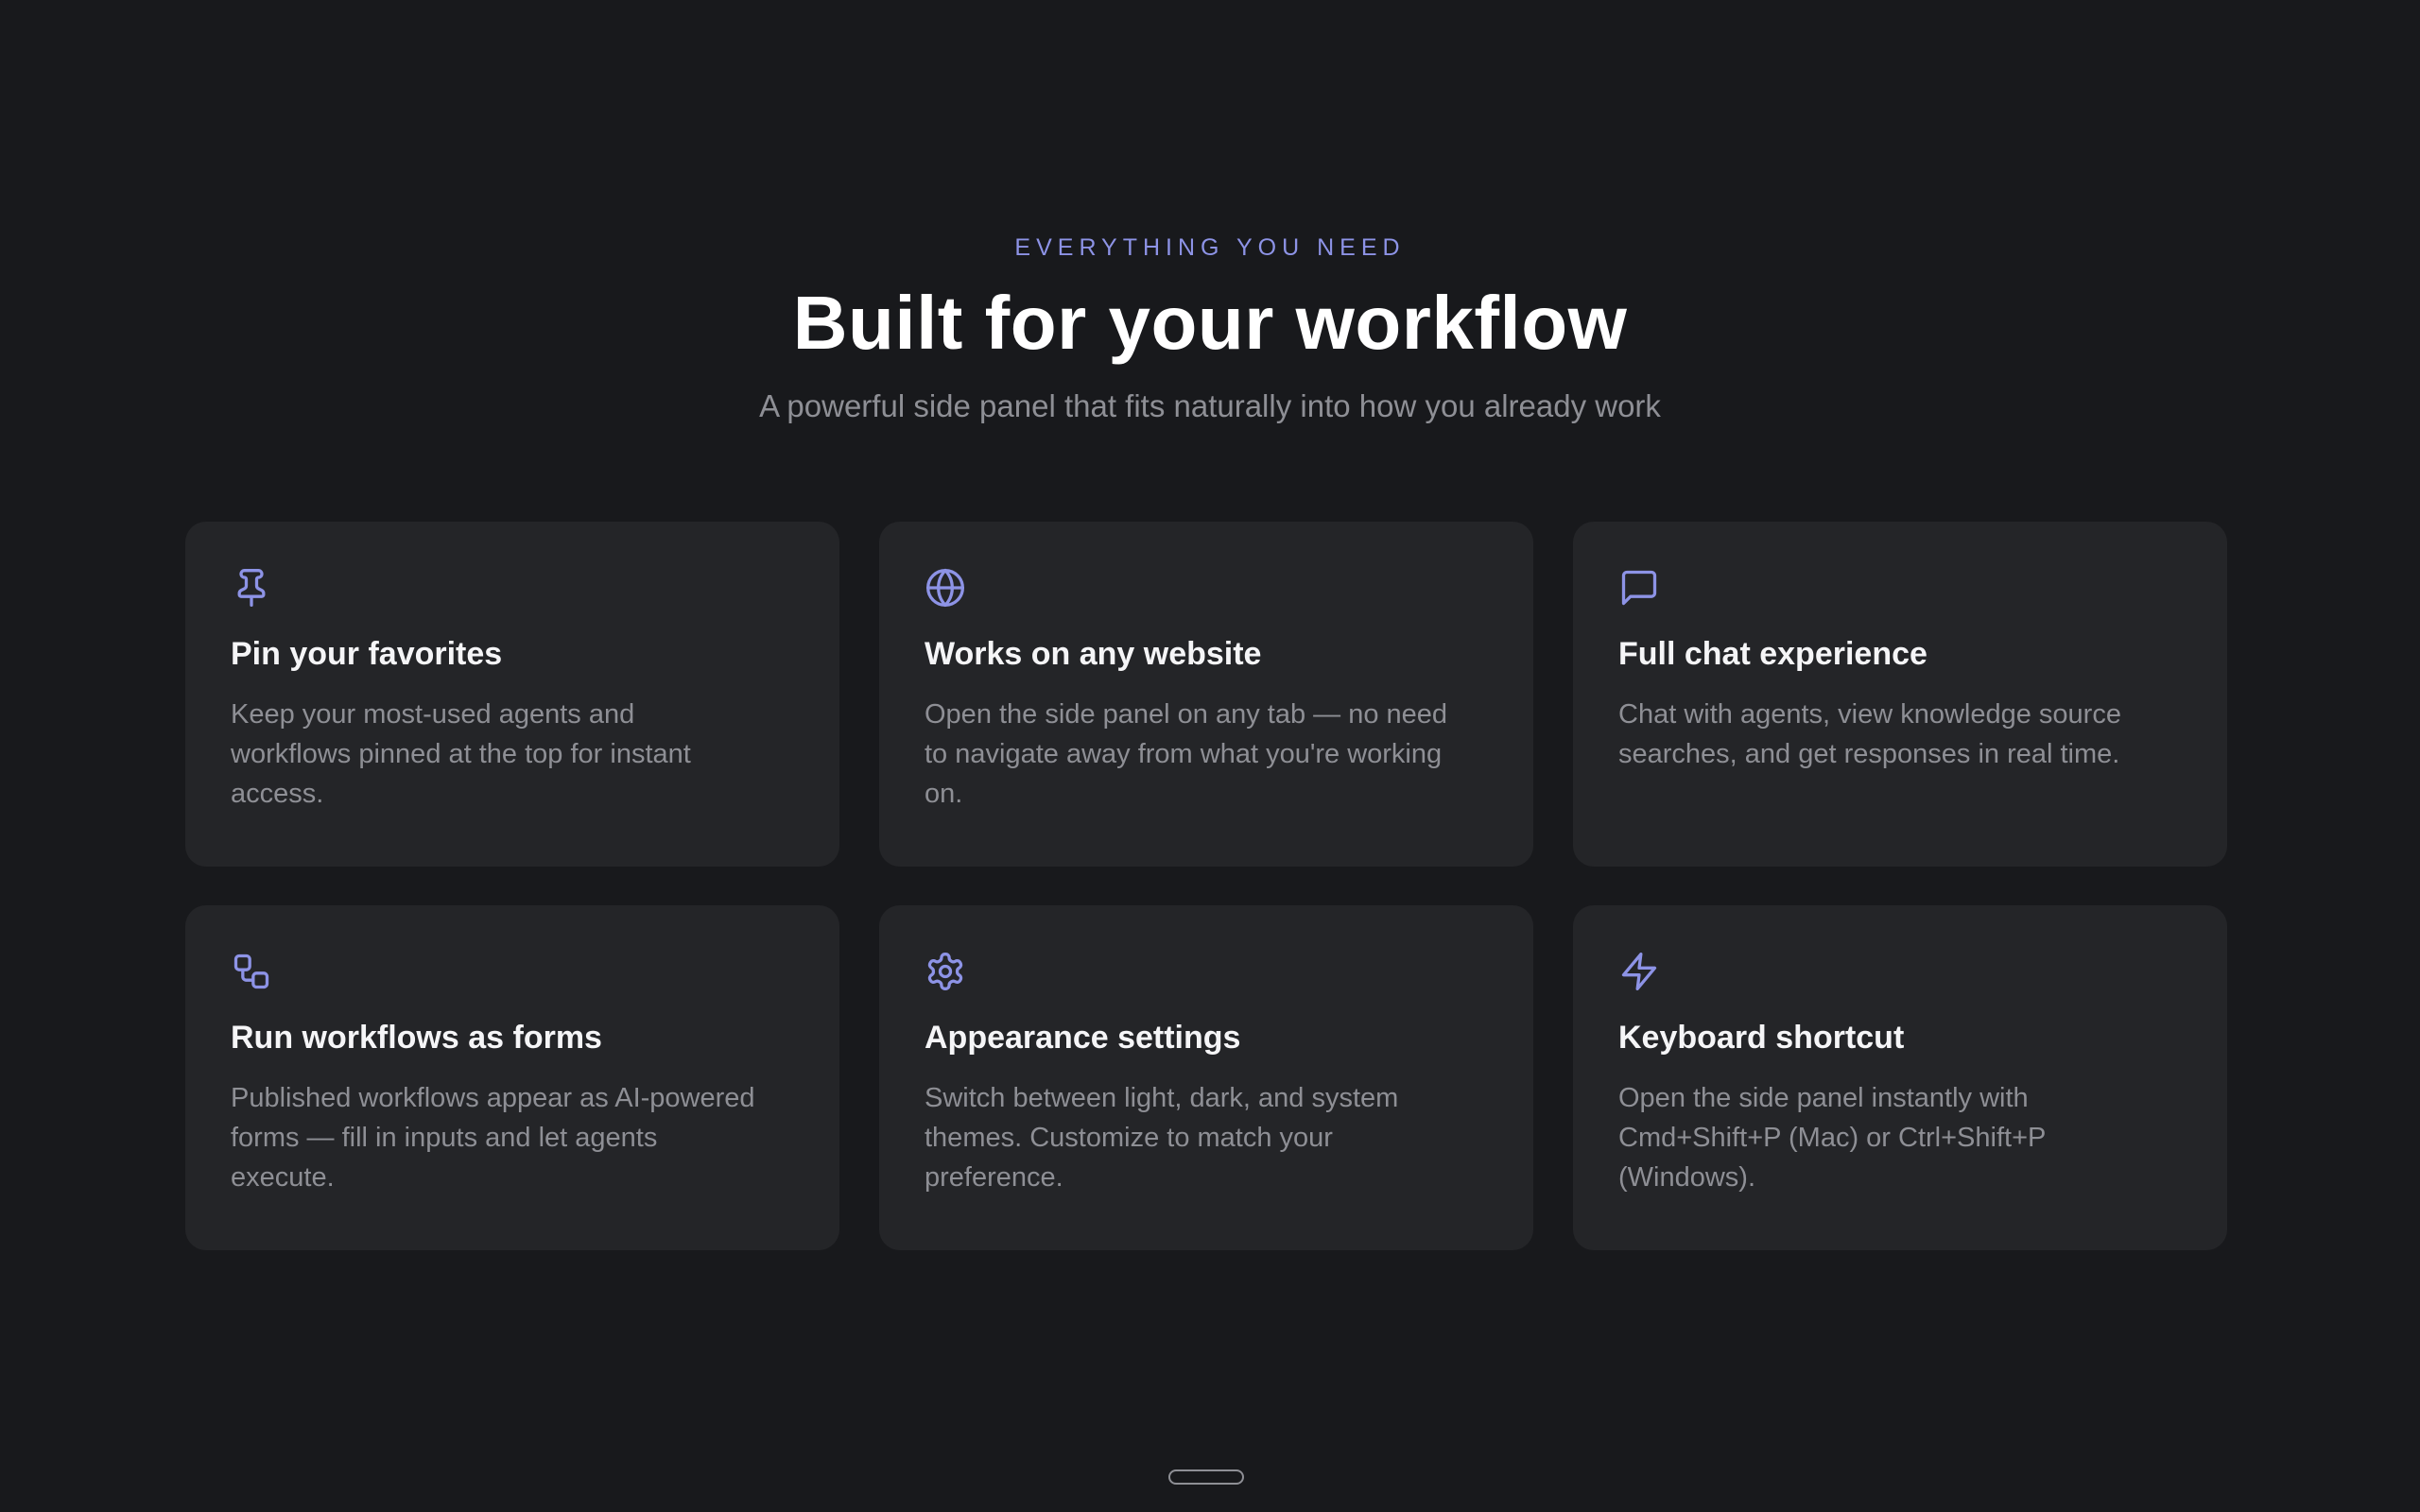 This screenshot has height=1512, width=2420. What do you see at coordinates (1761, 1038) in the screenshot?
I see `feature-title: Keyboard shortcut` at bounding box center [1761, 1038].